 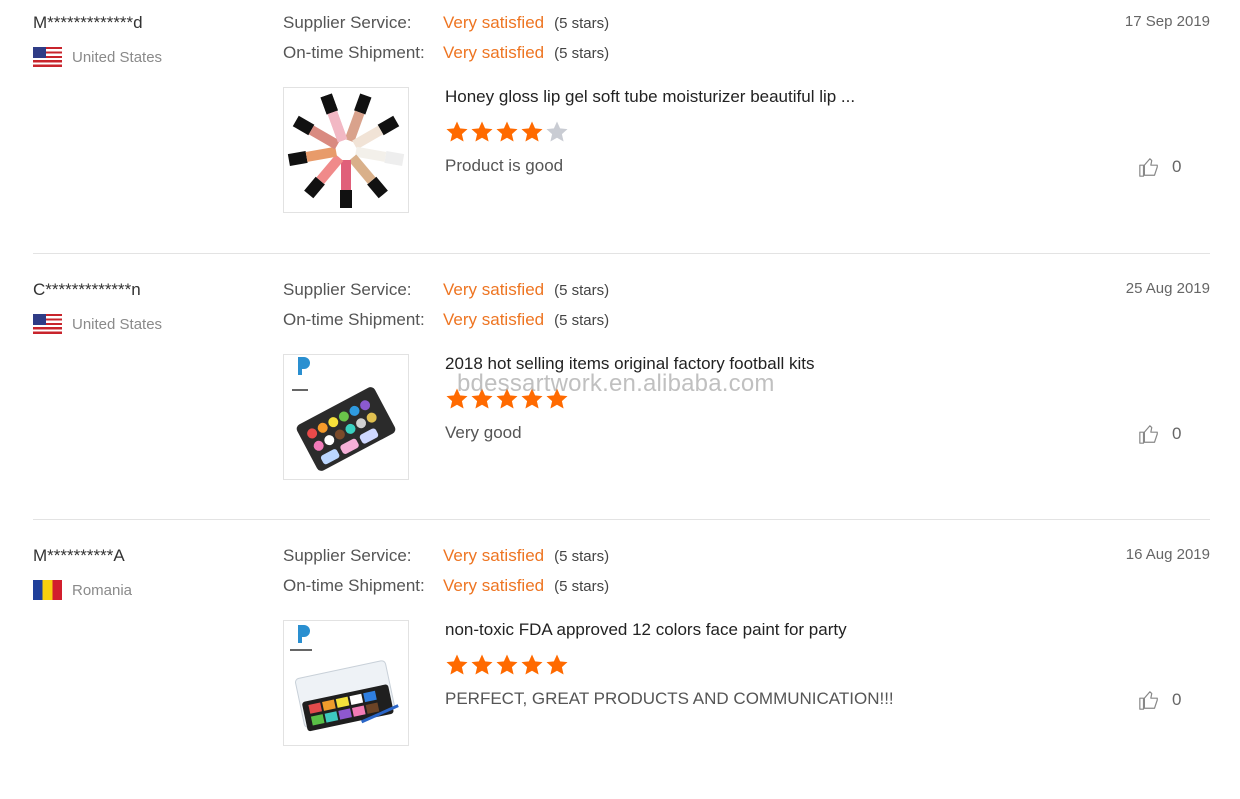 What do you see at coordinates (504, 165) in the screenshot?
I see `review-comment: Product is good` at bounding box center [504, 165].